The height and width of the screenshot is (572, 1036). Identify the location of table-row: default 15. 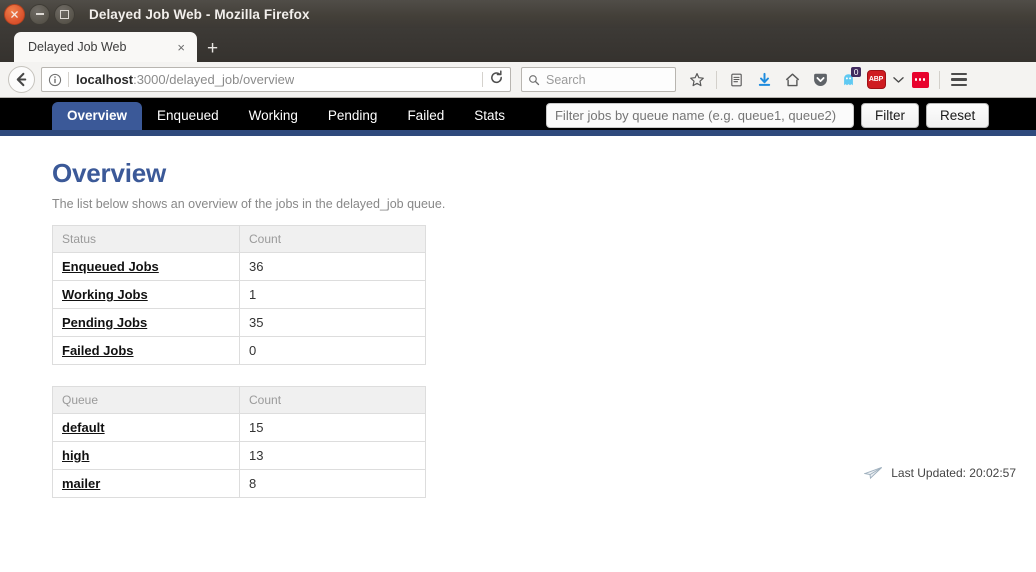
(239, 427).